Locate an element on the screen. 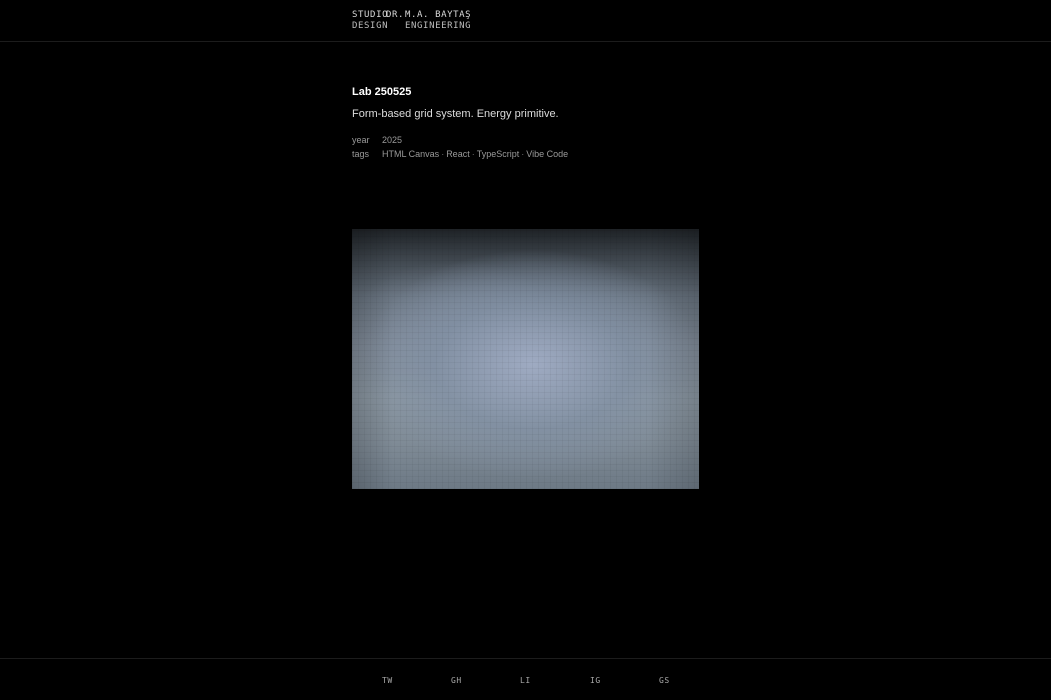 Image resolution: width=1051 pixels, height=700 pixels. brand-word-studio: STUDIO is located at coordinates (370, 15).